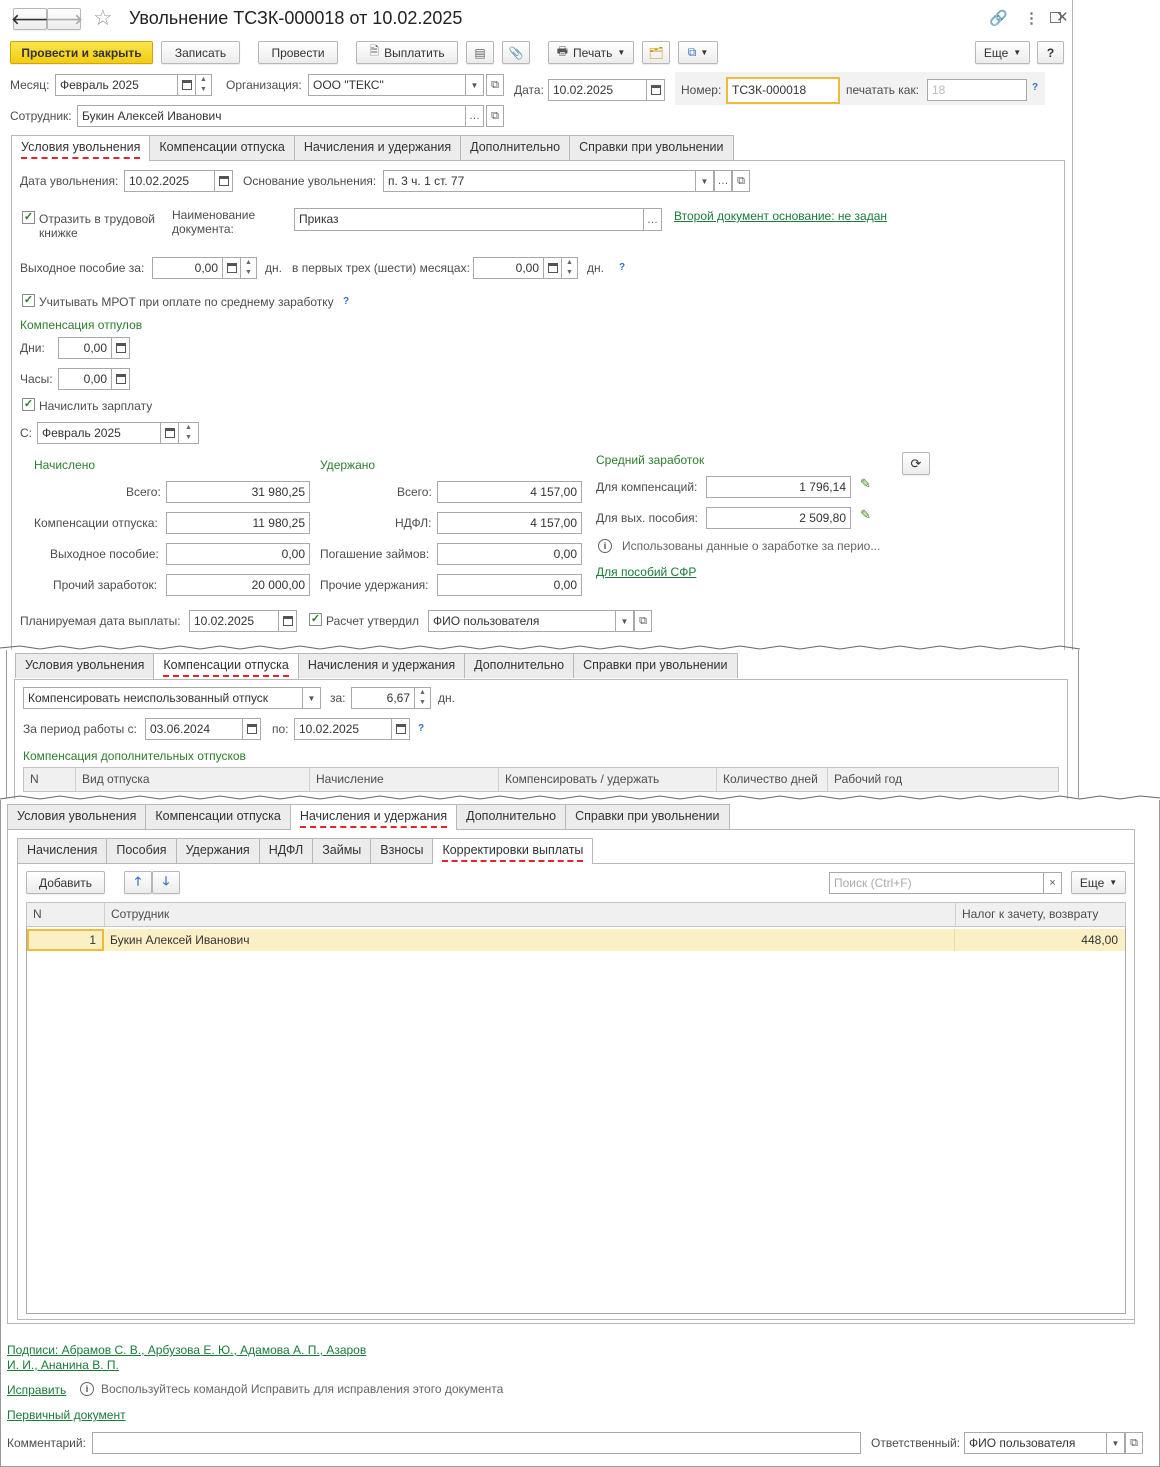 Image resolution: width=1160 pixels, height=1467 pixels. Describe the element at coordinates (252, 729) in the screenshot. I see `period-from-calendar-button` at that location.